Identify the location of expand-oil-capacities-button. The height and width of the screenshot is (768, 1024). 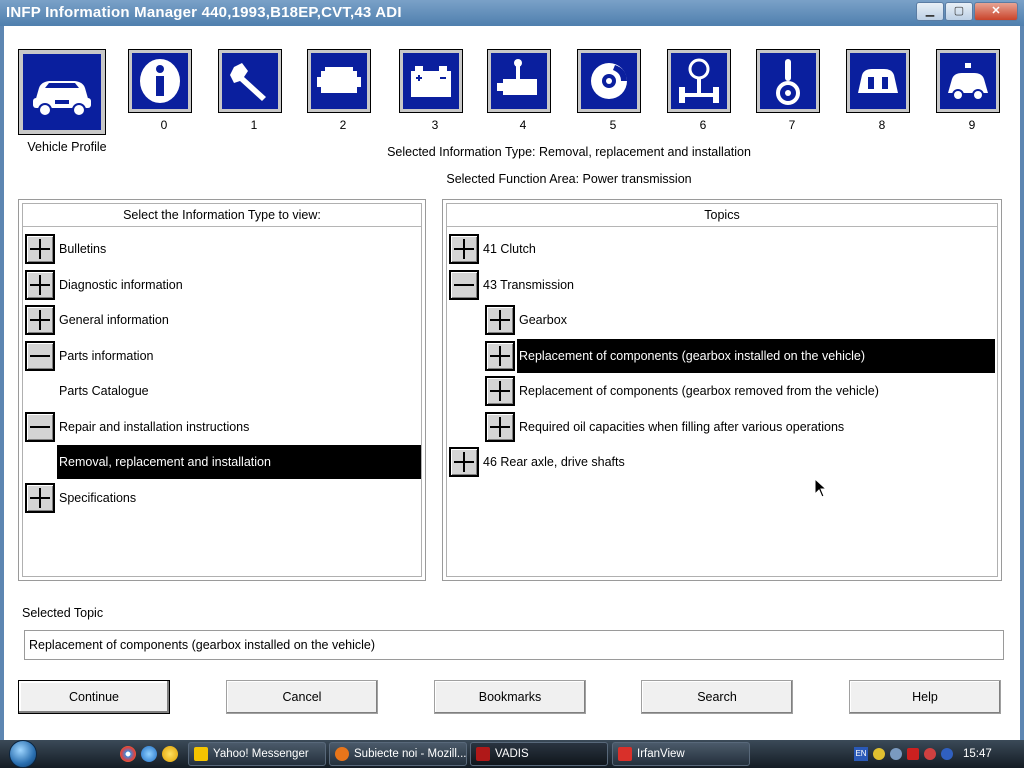
(500, 427).